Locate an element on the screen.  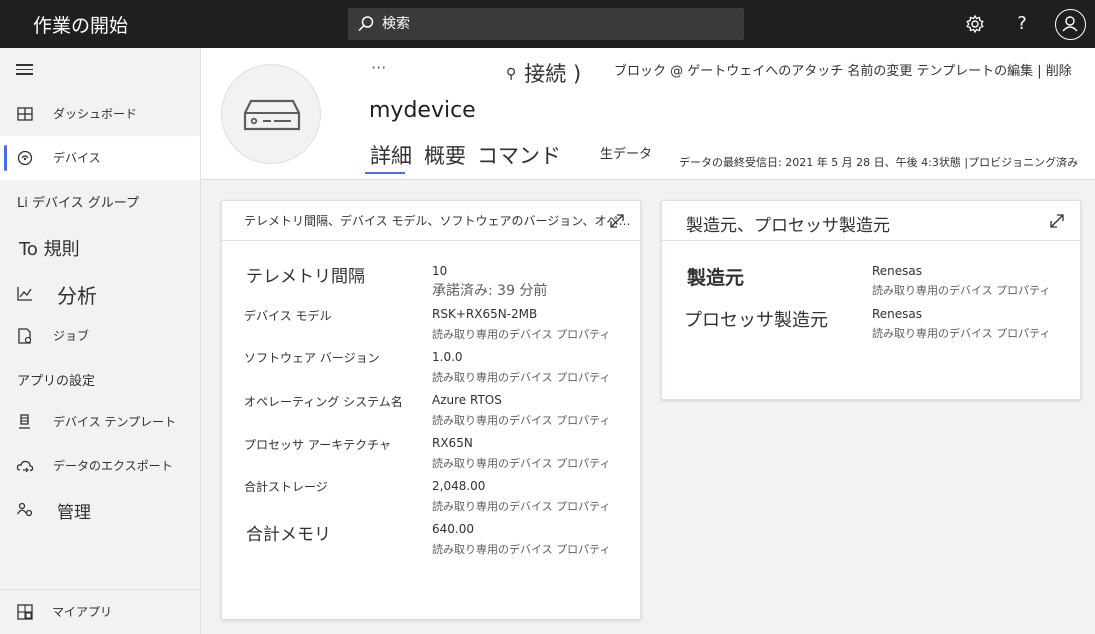
top-bar: 作業の開始 ? is located at coordinates (547, 24).